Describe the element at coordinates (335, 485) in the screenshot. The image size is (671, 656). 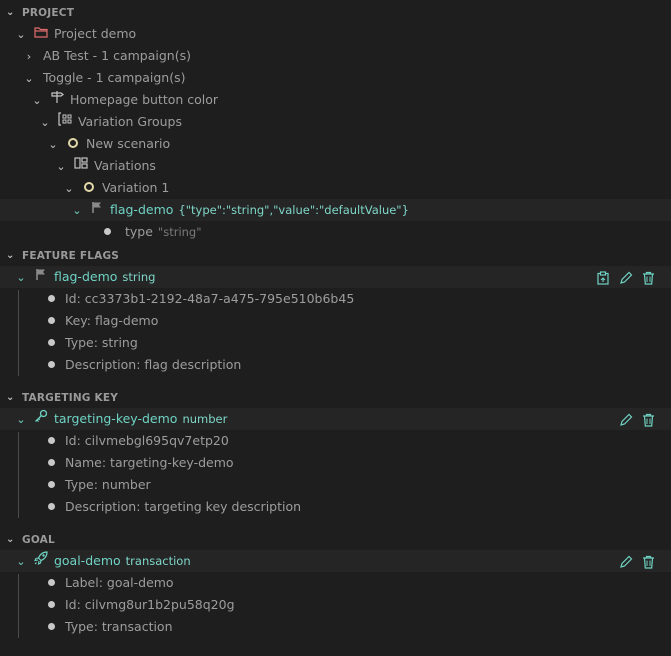
I see `targeting-key-detail: Type: number` at that location.